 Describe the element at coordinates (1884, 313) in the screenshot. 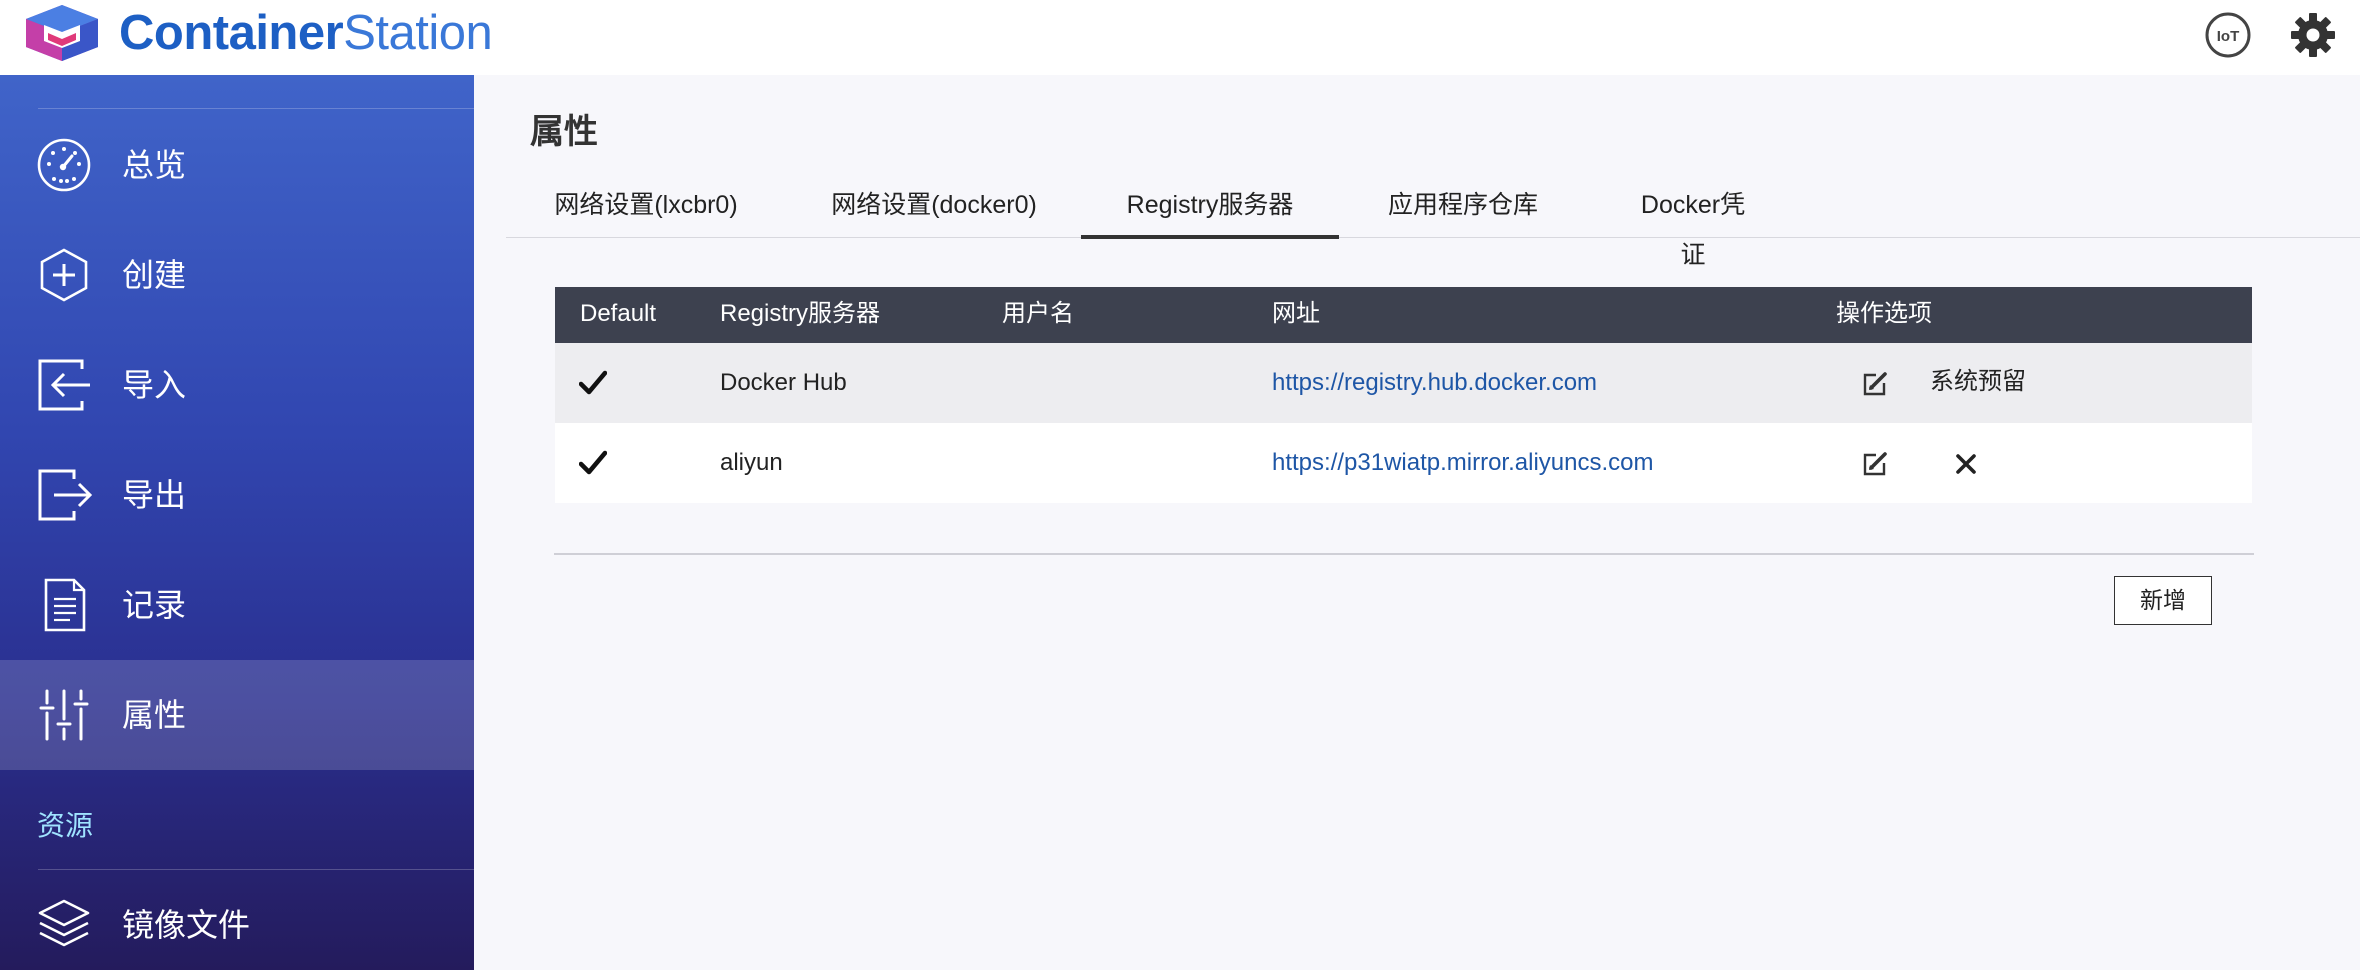

I see `column-header-actions: 操作选项` at that location.